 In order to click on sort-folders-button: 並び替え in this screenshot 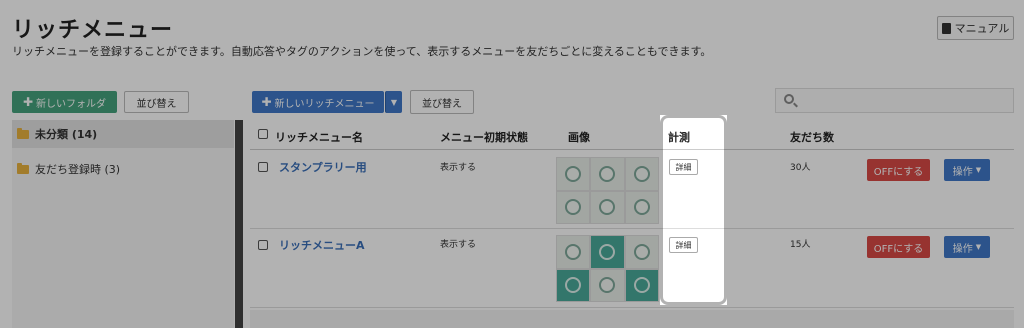, I will do `click(156, 102)`.